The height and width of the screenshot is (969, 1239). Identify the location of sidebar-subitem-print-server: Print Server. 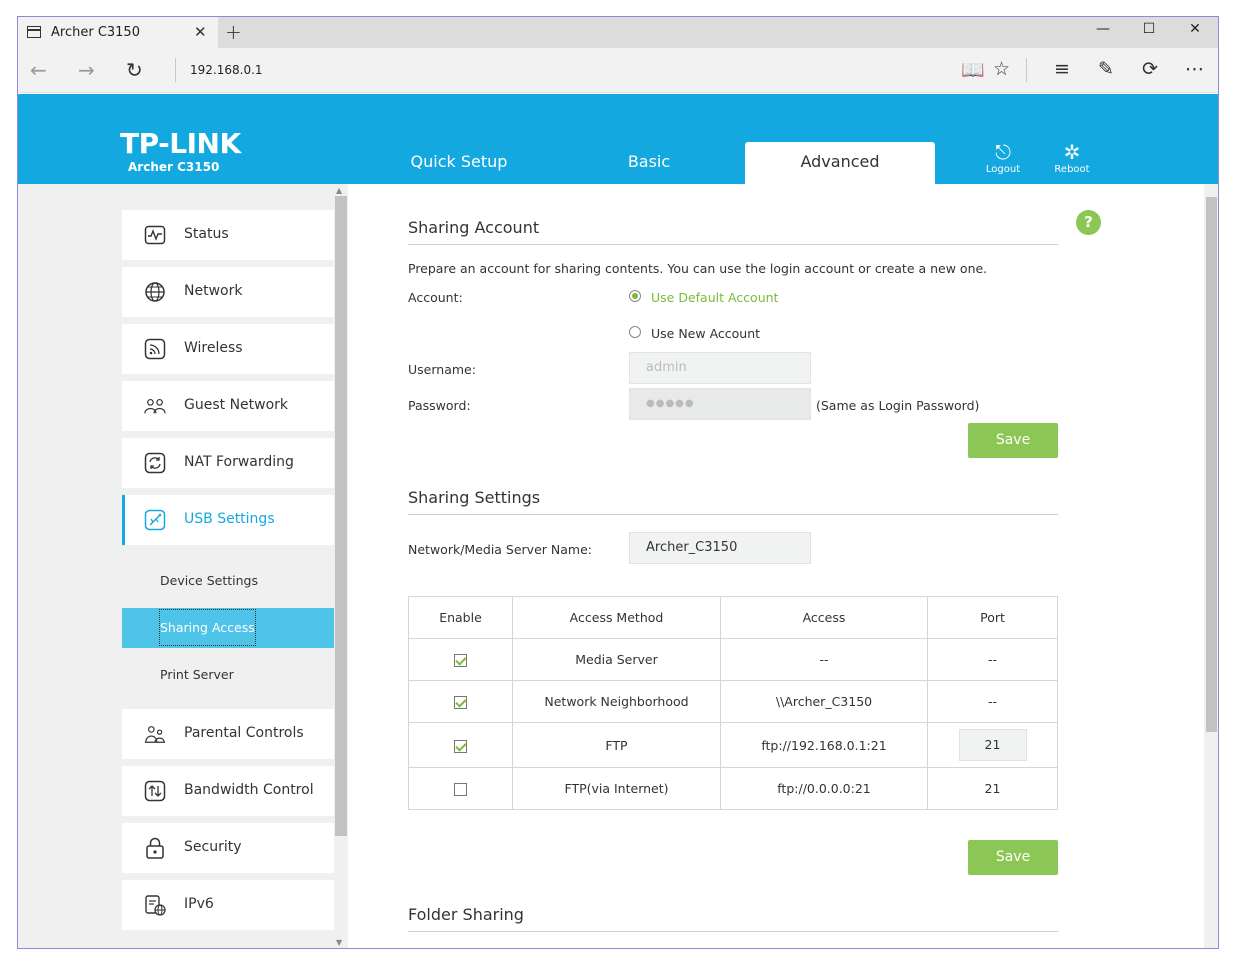
(228, 675).